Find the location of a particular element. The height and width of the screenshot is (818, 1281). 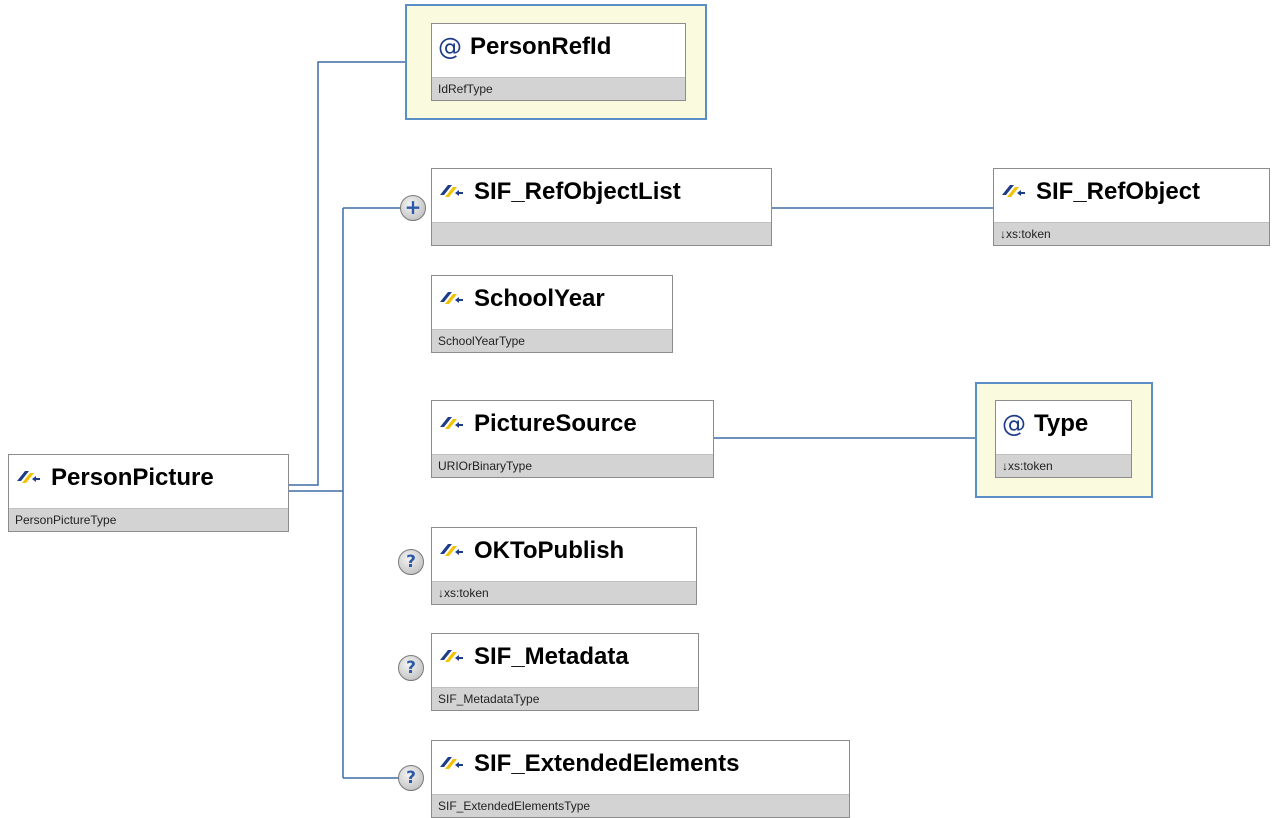

element-name: SchoolYear is located at coordinates (539, 298).